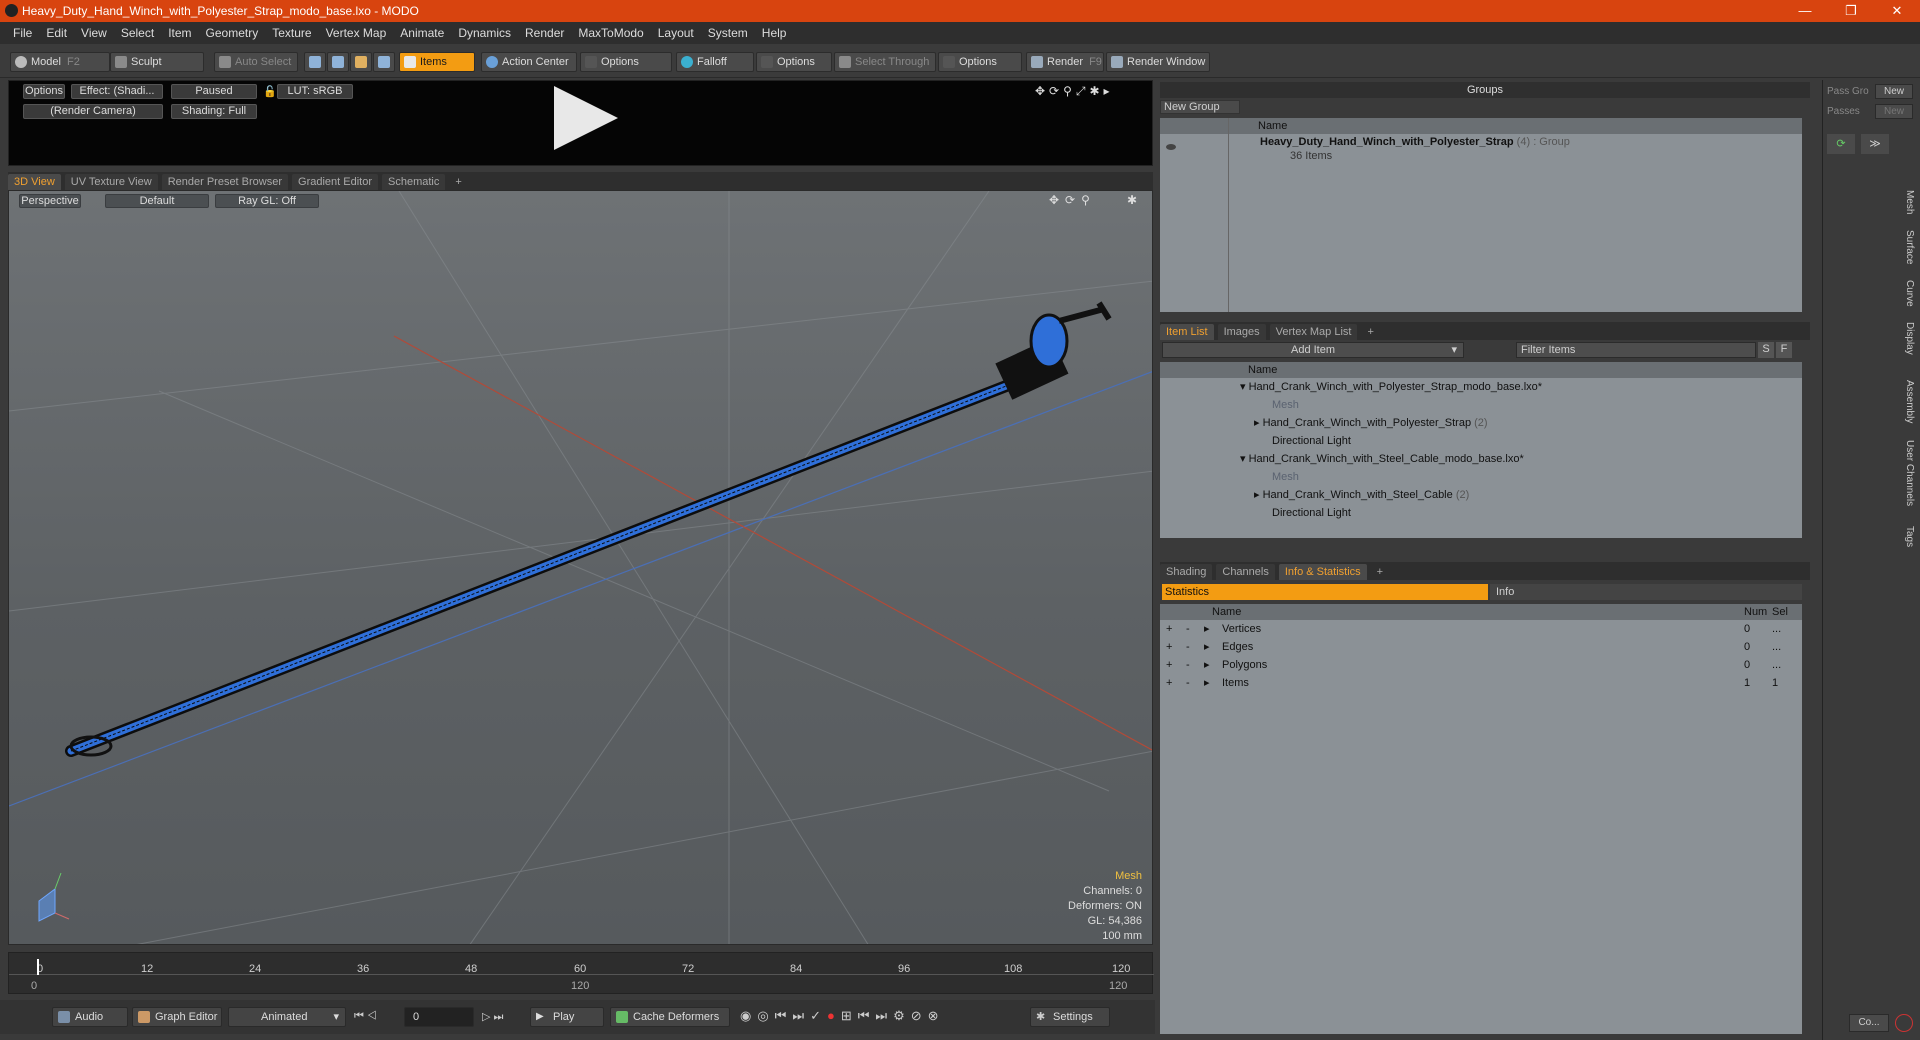  Describe the element at coordinates (1907, 293) in the screenshot. I see `side-tab-curve: Curve` at that location.